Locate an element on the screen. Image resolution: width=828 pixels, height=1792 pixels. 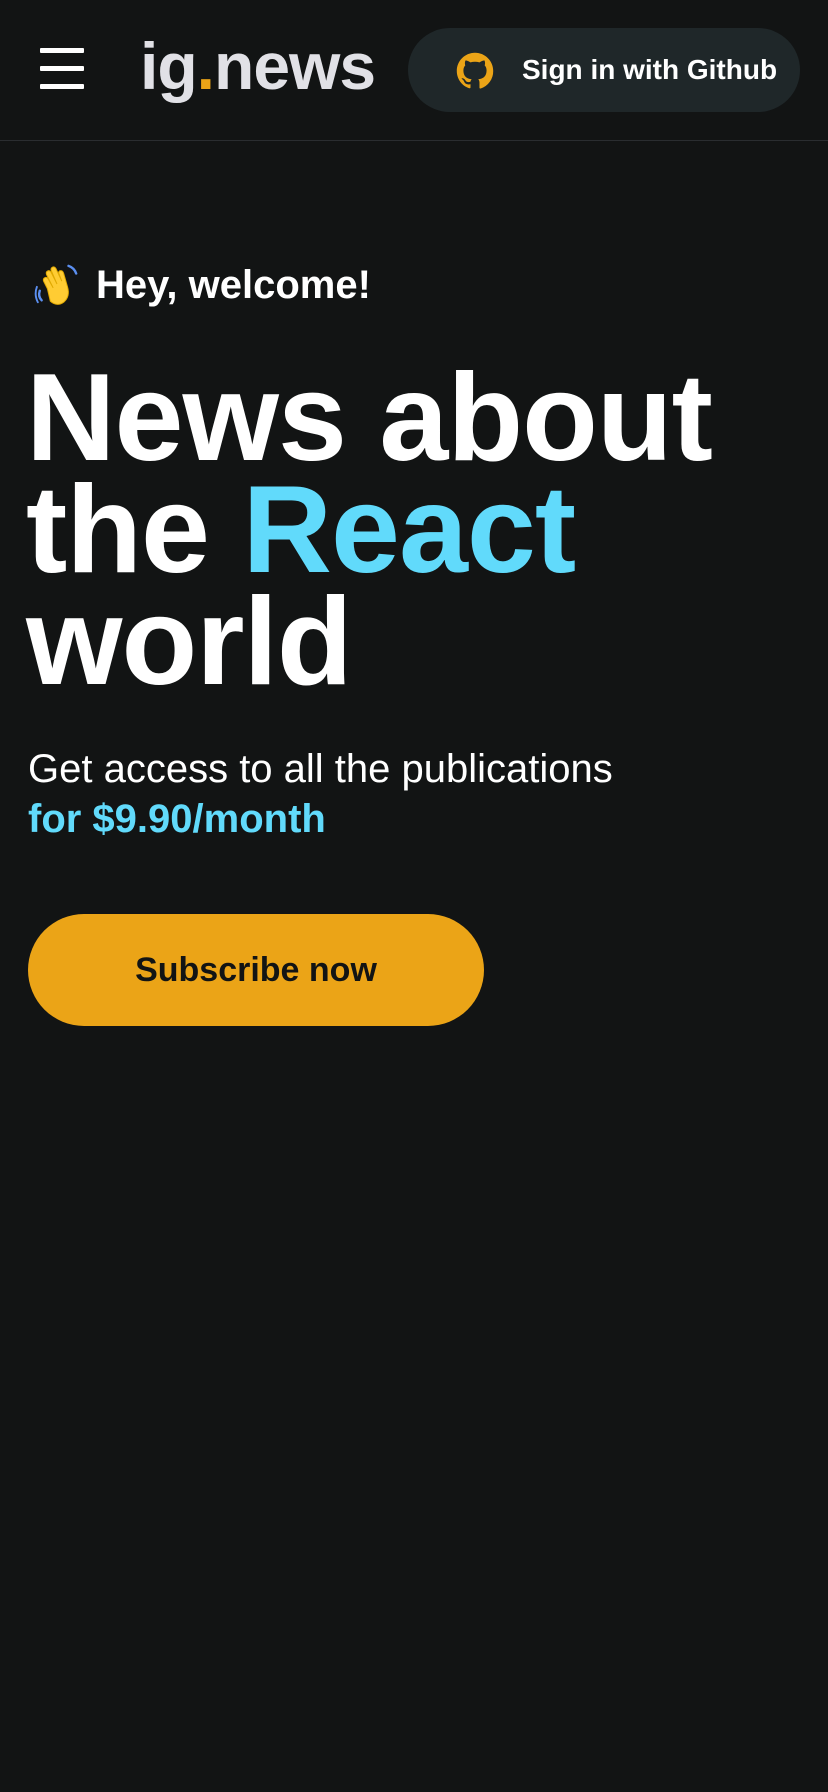
sign-in-github-button: Sign in with Github is located at coordinates (604, 70).